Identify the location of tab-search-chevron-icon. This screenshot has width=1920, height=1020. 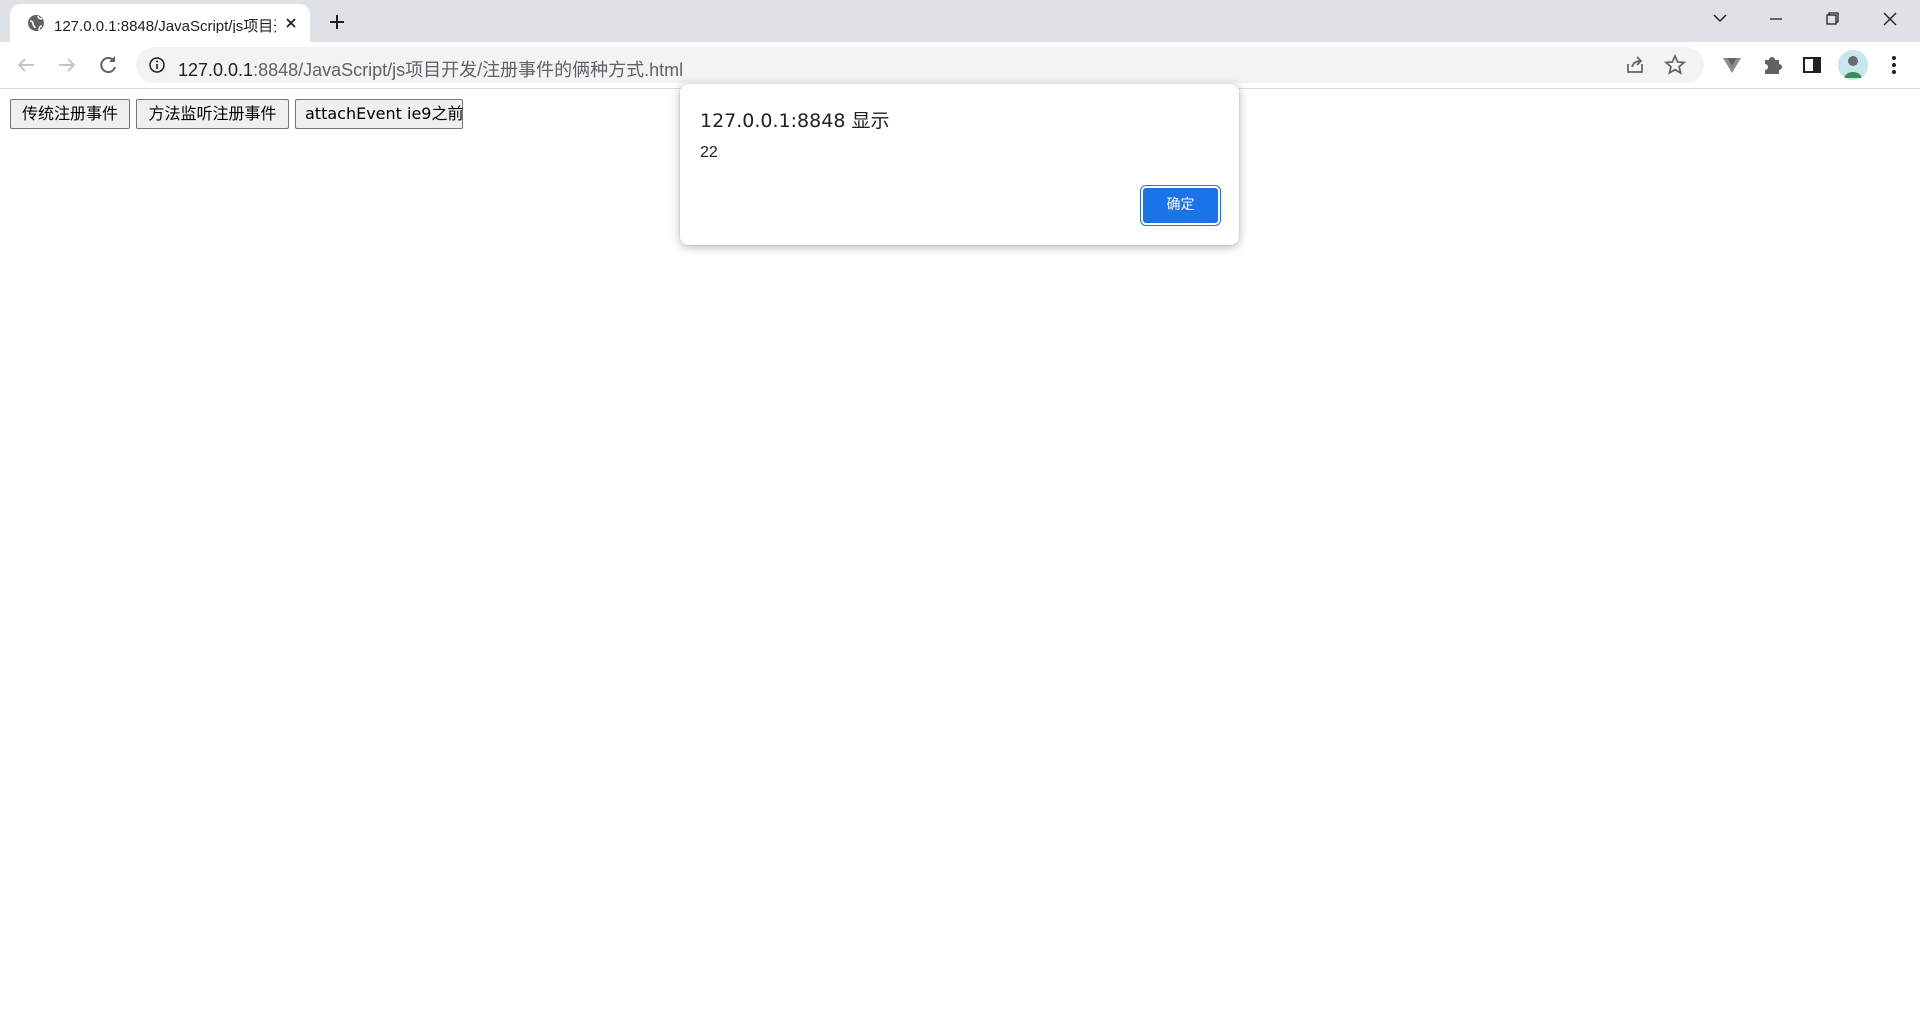
(1720, 19).